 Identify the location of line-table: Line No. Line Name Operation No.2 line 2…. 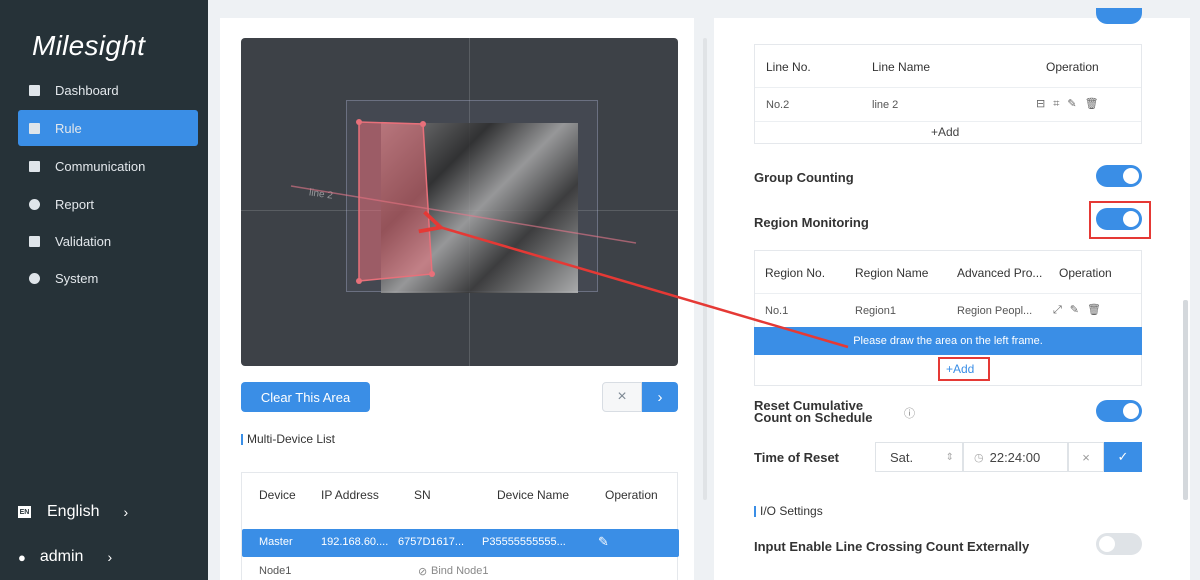
(948, 94).